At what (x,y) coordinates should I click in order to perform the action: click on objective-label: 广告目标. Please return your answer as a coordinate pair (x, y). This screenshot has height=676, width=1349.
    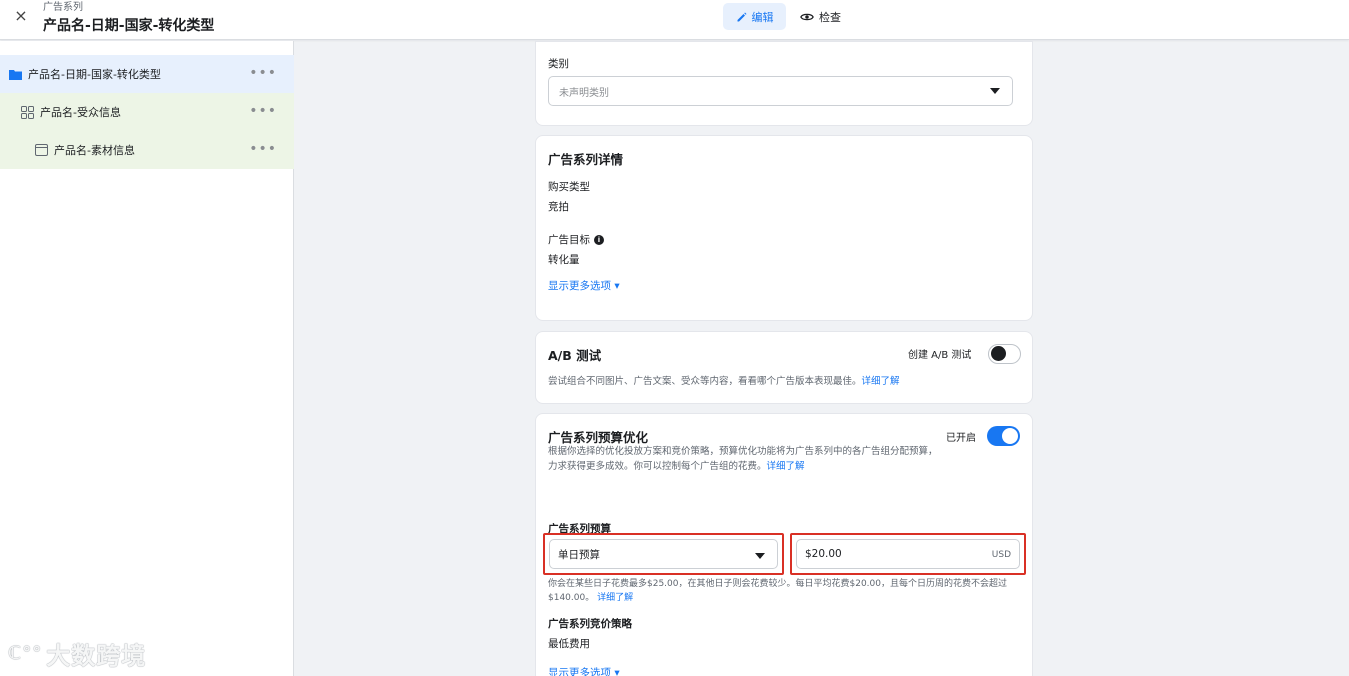
    Looking at the image, I should click on (569, 240).